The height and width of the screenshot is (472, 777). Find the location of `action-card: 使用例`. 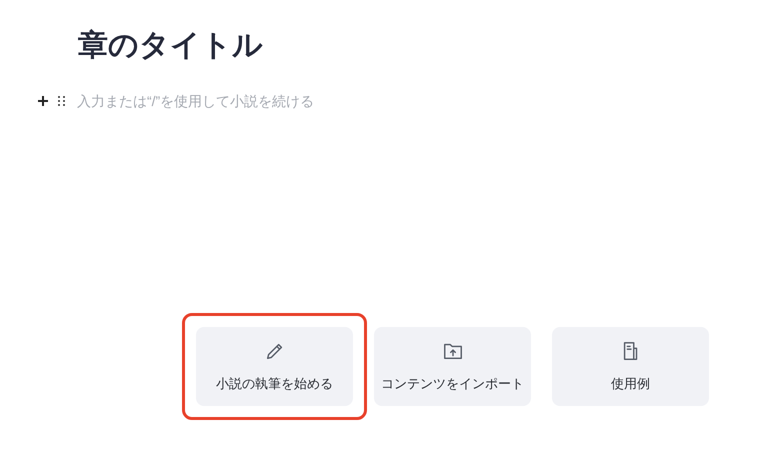

action-card: 使用例 is located at coordinates (630, 366).